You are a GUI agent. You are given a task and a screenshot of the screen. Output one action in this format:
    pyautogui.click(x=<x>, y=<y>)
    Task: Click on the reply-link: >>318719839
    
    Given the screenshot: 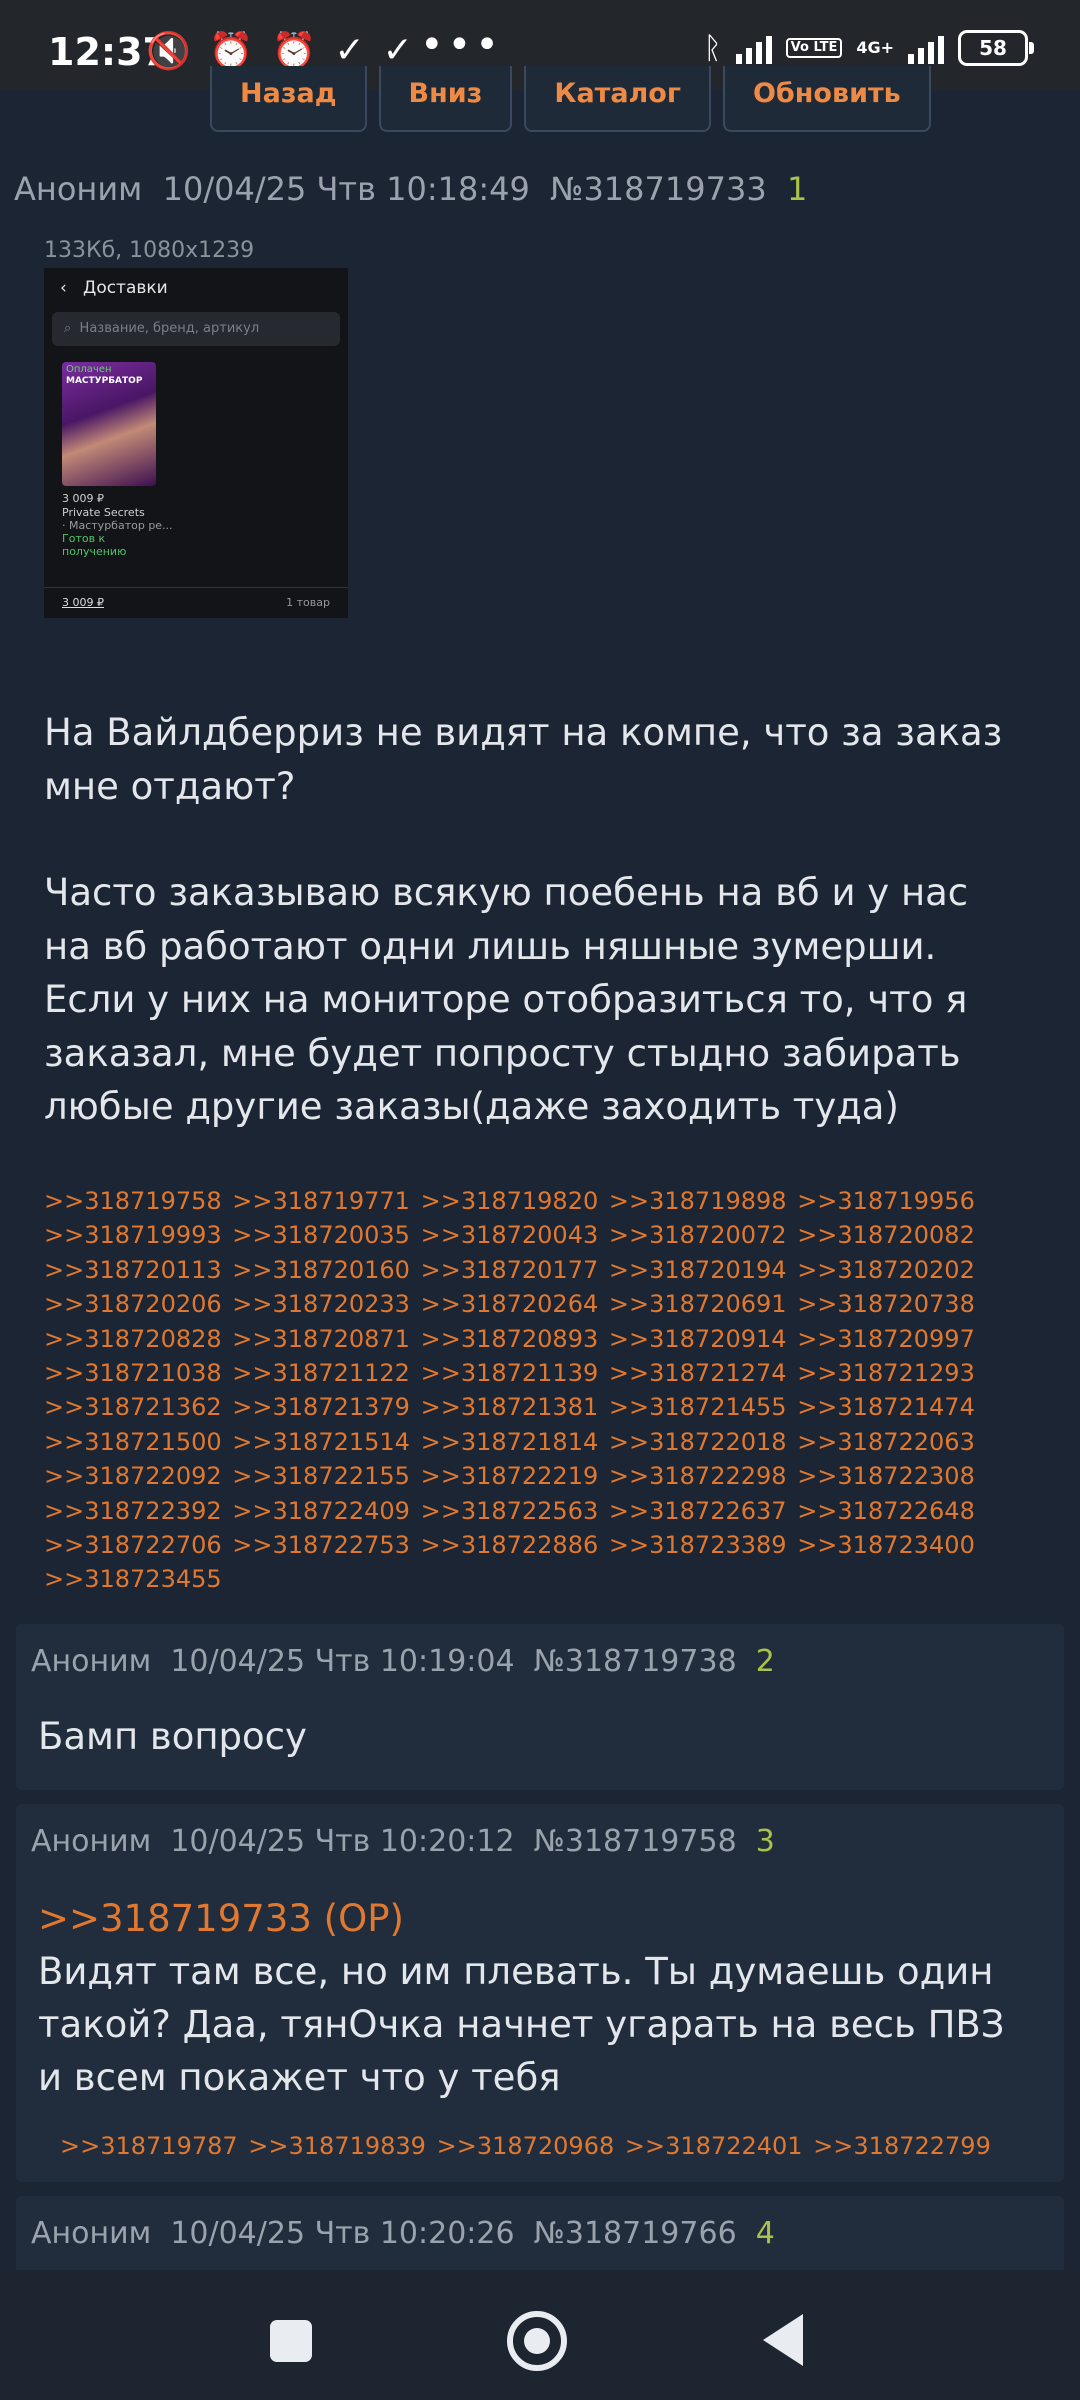 What is the action you would take?
    pyautogui.click(x=337, y=2146)
    